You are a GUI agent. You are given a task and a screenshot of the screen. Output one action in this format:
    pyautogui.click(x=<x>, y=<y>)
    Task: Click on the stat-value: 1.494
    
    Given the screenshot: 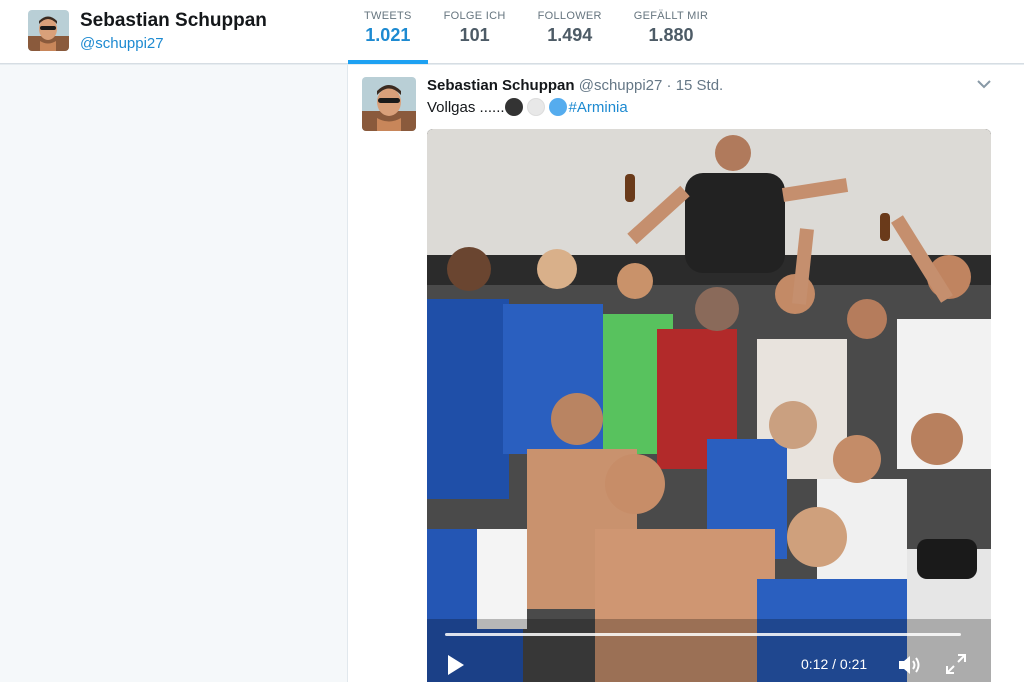 What is the action you would take?
    pyautogui.click(x=570, y=35)
    